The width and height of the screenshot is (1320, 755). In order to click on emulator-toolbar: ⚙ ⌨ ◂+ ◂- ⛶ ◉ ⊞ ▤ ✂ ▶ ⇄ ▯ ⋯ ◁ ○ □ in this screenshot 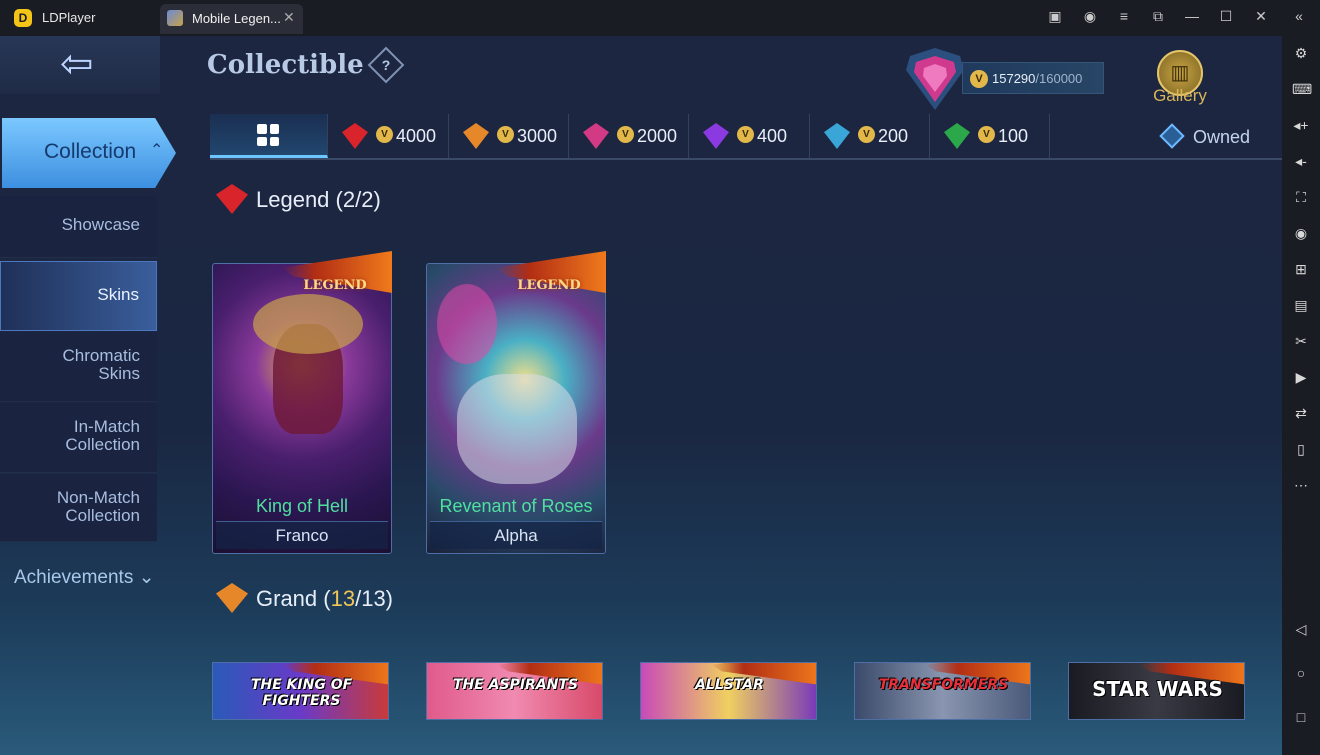, I will do `click(1301, 395)`.